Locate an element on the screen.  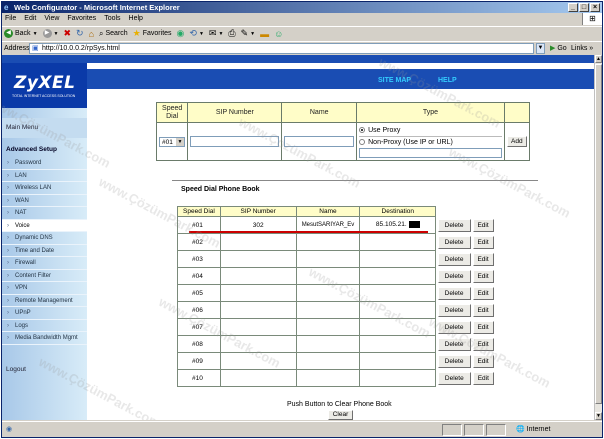
non-proxy-radio is located at coordinates (362, 142).